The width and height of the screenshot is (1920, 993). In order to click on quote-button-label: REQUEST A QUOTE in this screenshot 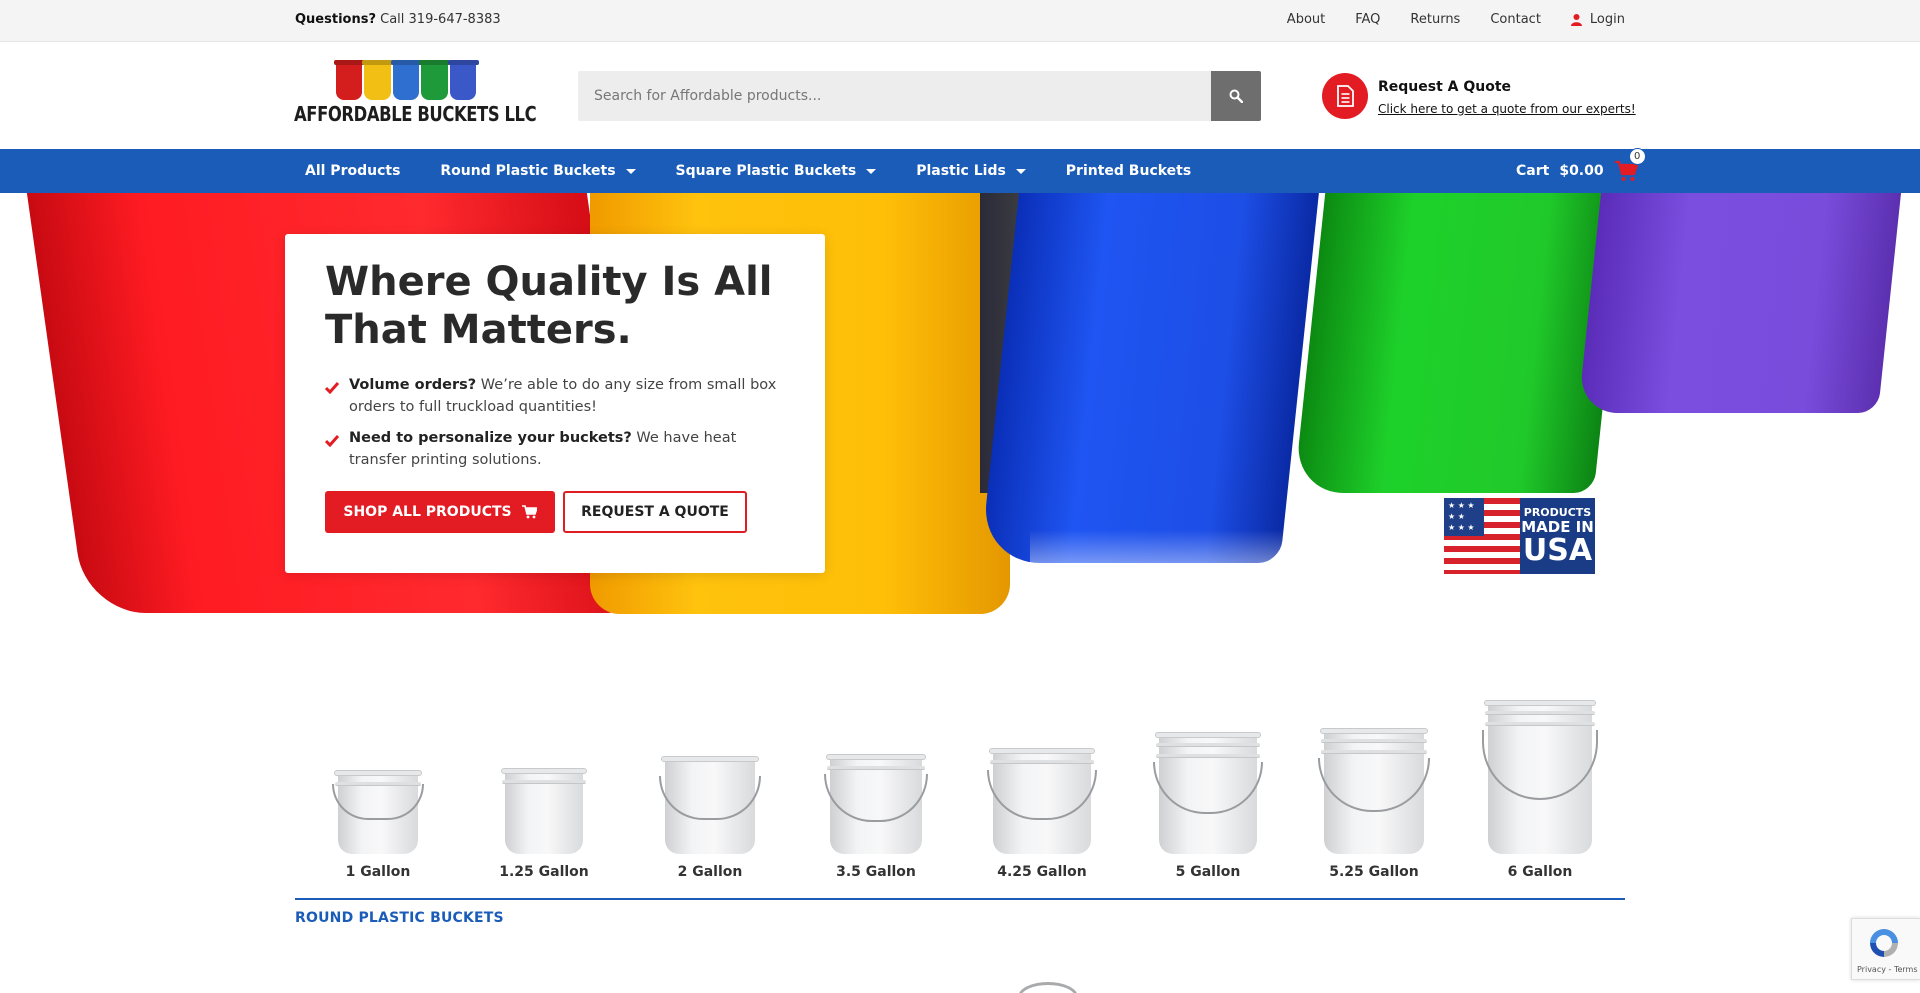, I will do `click(655, 512)`.